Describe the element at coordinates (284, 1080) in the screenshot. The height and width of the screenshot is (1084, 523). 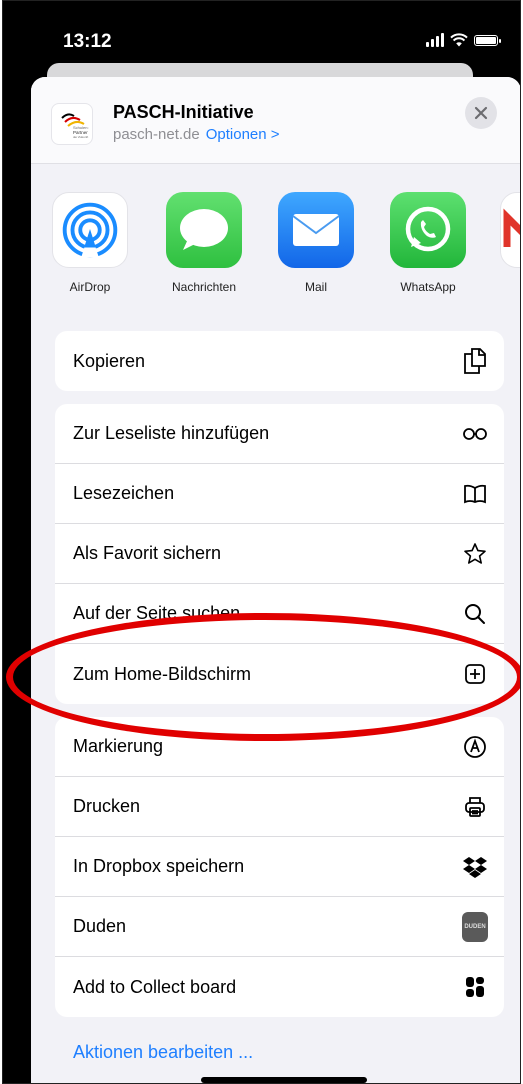
I see `home-indicator` at that location.